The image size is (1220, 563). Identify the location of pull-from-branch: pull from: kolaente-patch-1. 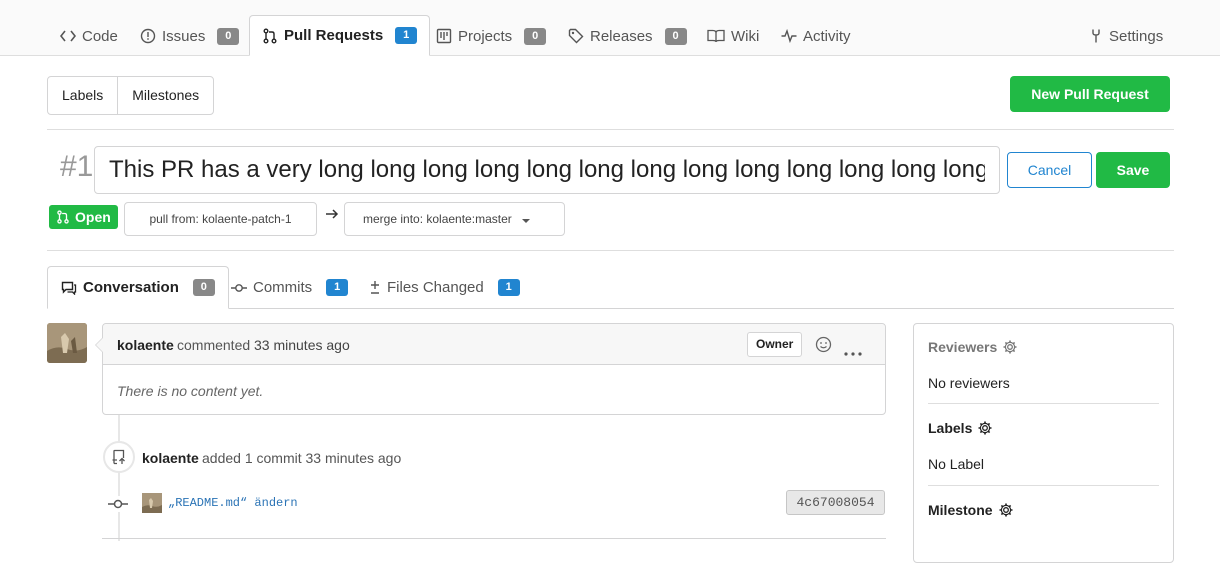
(220, 219).